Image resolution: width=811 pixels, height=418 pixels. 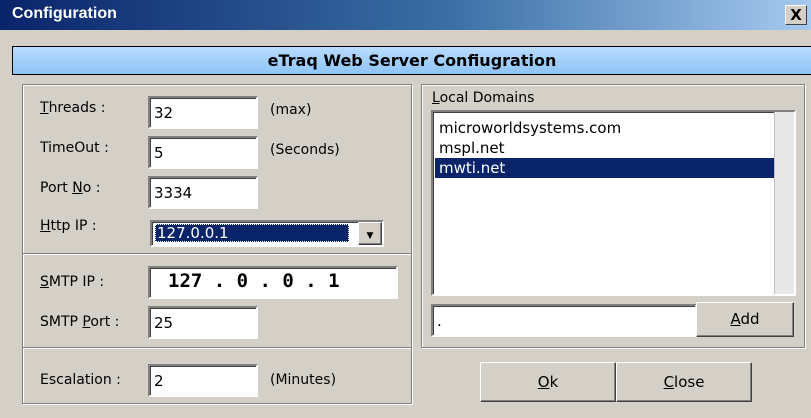 I want to click on local-domains-label: Local Domains, so click(x=483, y=98).